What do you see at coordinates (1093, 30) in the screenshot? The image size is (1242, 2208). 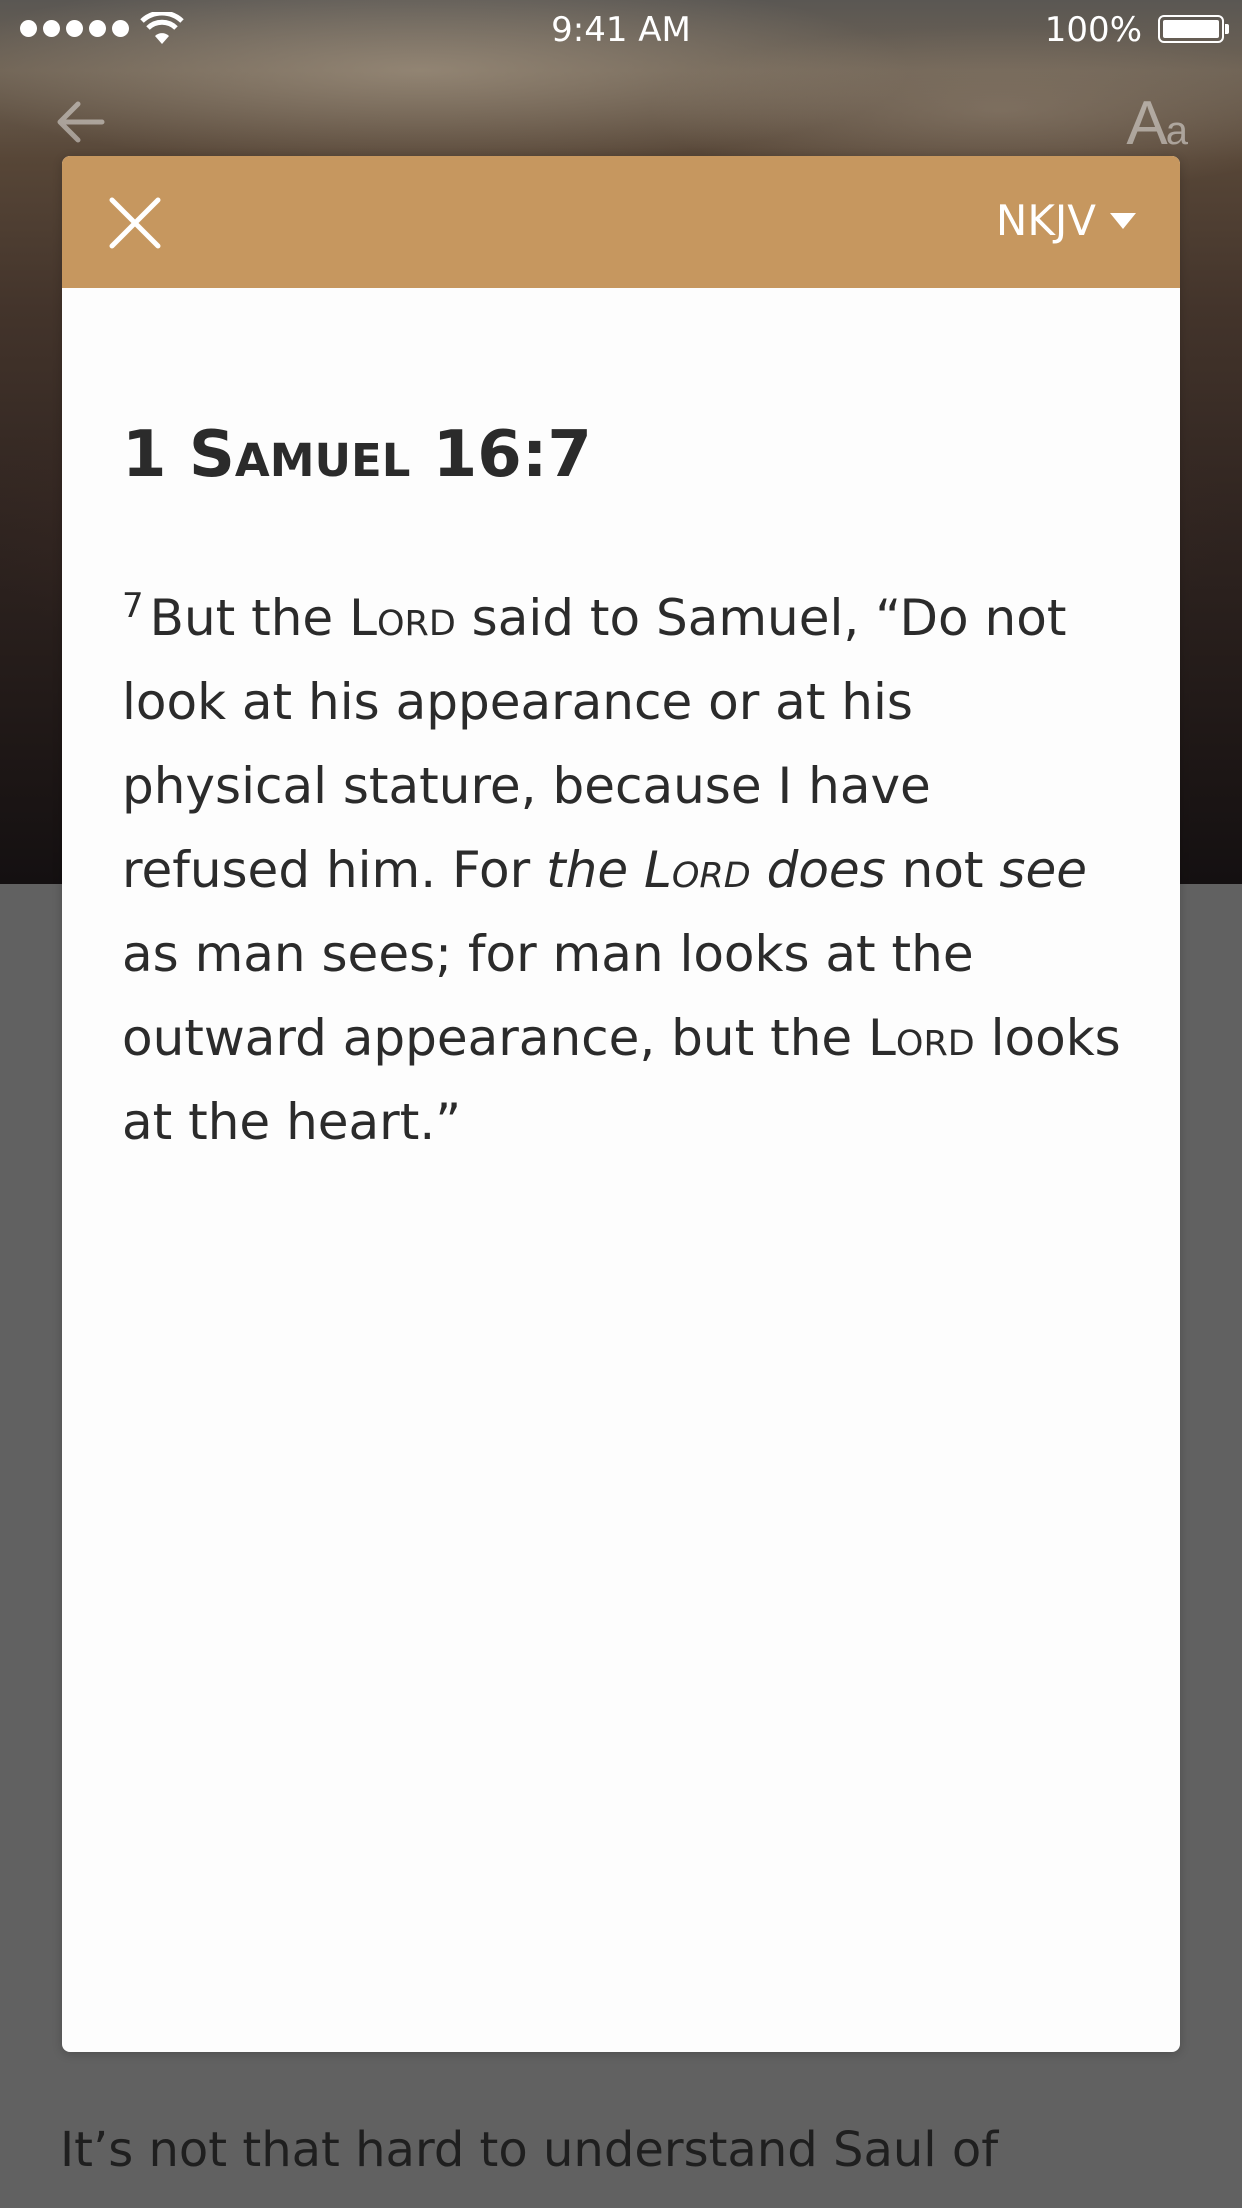 I see `battery-percentage: 100%` at bounding box center [1093, 30].